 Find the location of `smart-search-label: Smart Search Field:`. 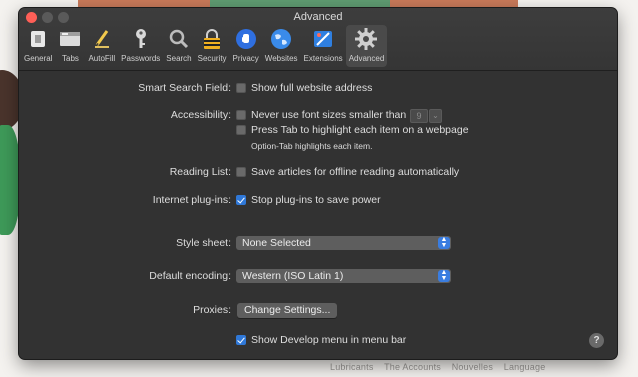

smart-search-label: Smart Search Field: is located at coordinates (184, 88).